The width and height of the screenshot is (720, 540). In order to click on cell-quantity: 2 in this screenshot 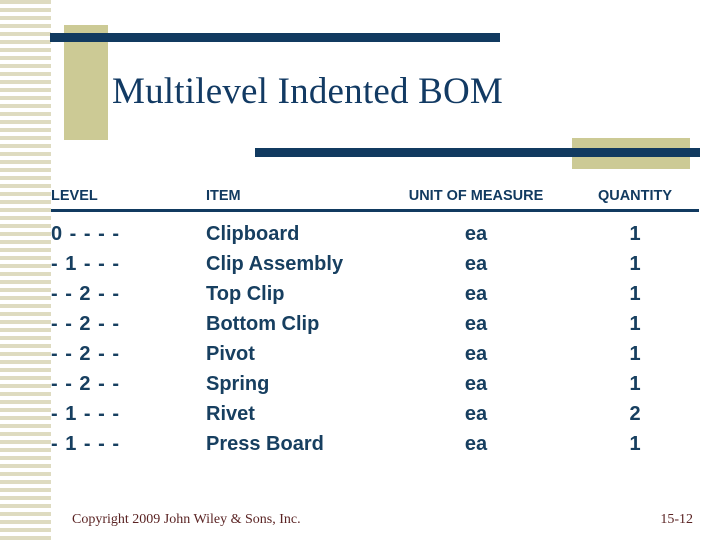, I will do `click(635, 413)`.